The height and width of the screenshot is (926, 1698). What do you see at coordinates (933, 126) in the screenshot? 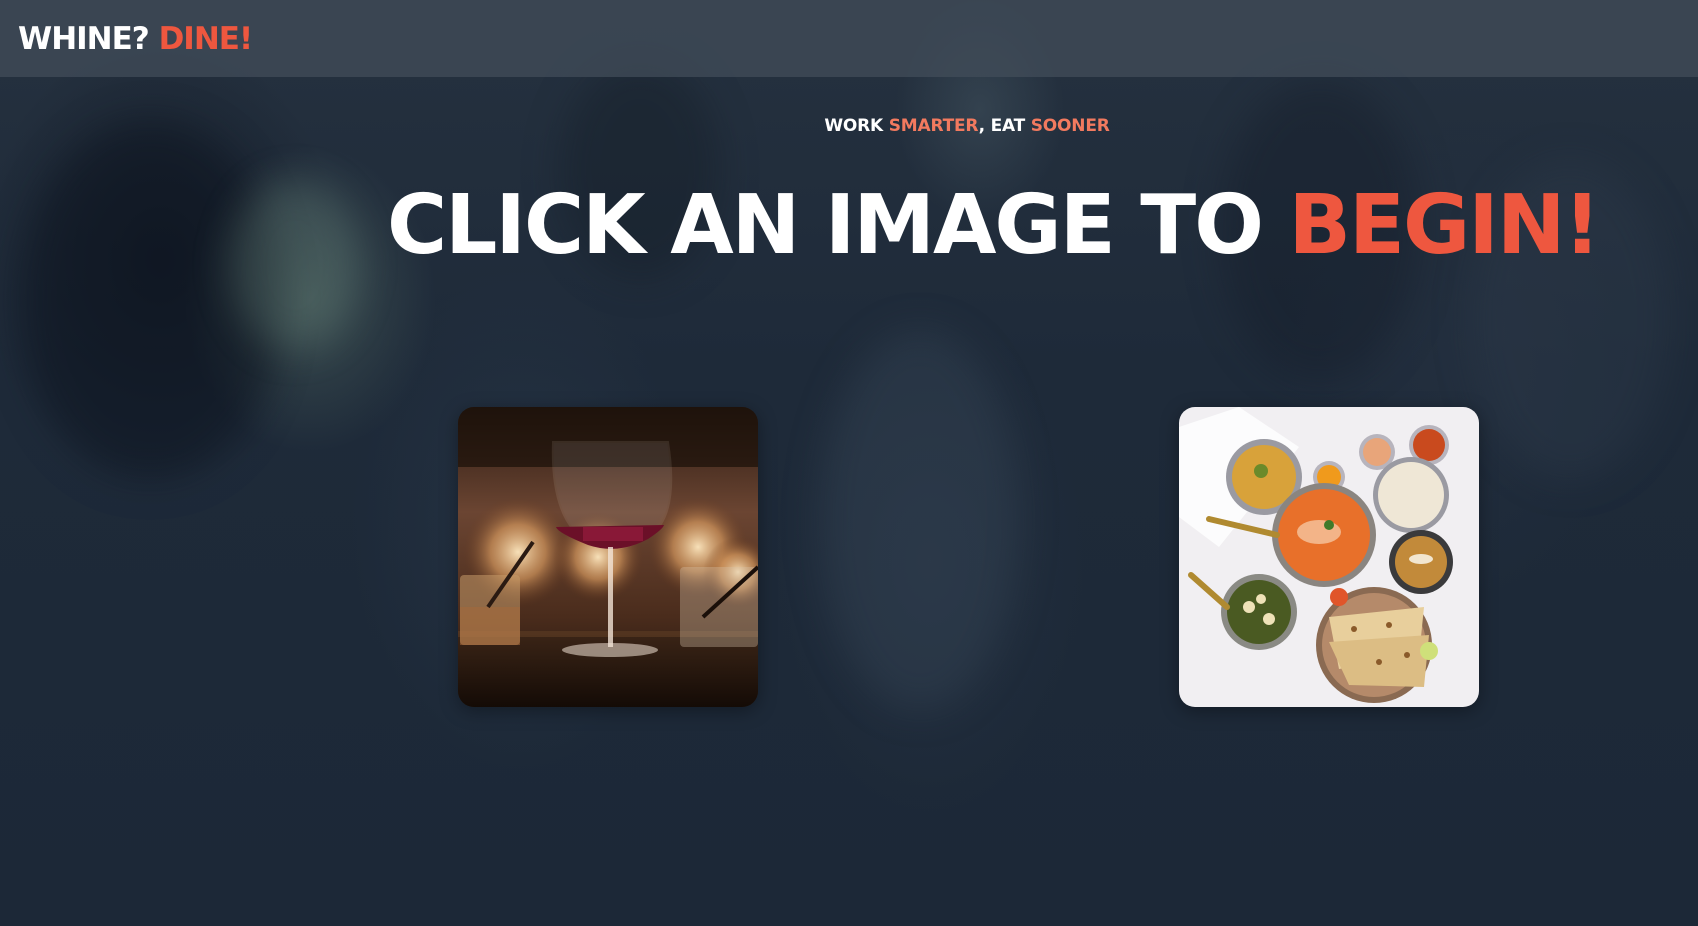
I see `tagline-smarter: SMARTER` at bounding box center [933, 126].